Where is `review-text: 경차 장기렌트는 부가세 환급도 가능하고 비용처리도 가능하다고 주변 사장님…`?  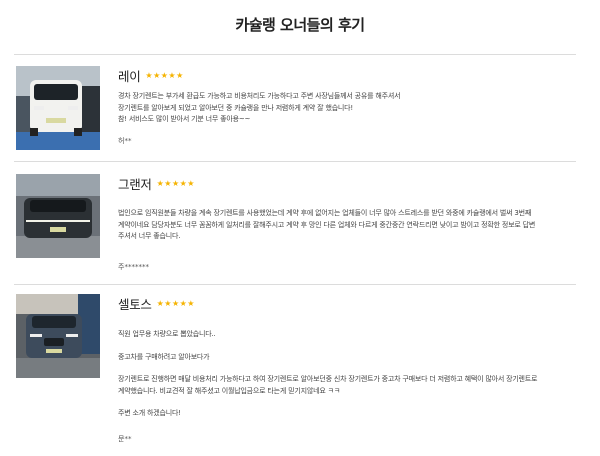
review-text: 경차 장기렌트는 부가세 환급도 가능하고 비용처리도 가능하다고 주변 사장님… is located at coordinates (350, 108).